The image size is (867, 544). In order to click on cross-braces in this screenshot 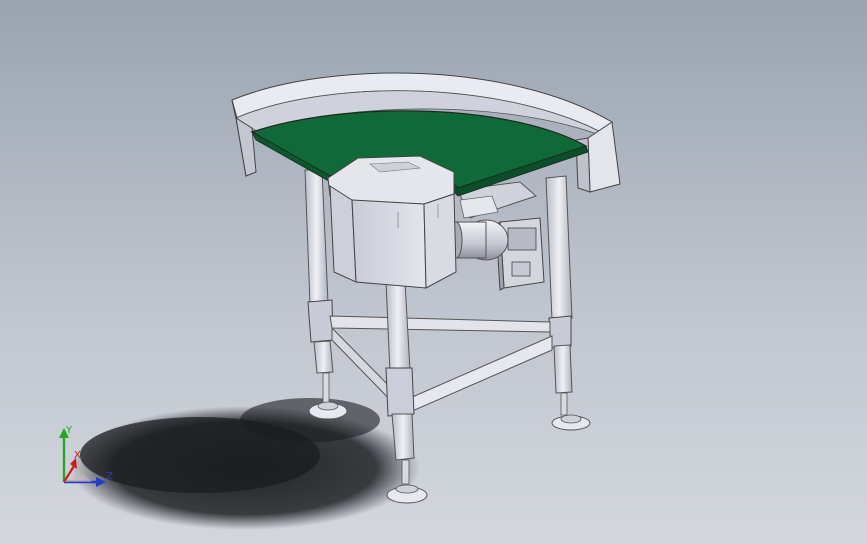, I will do `click(441, 364)`.